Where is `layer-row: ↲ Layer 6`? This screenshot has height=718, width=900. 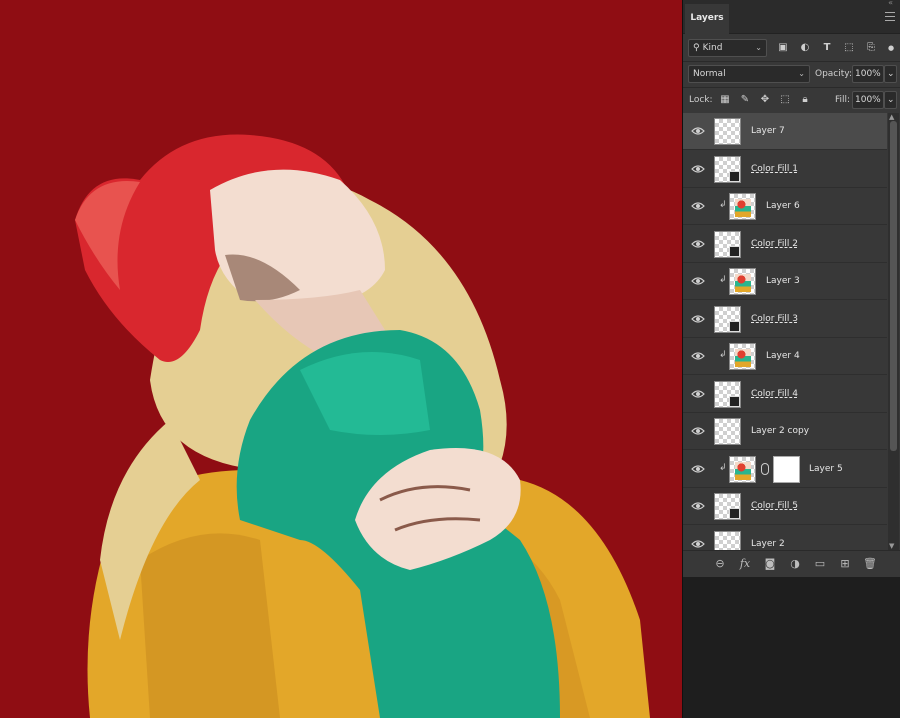 layer-row: ↲ Layer 6 is located at coordinates (785, 206).